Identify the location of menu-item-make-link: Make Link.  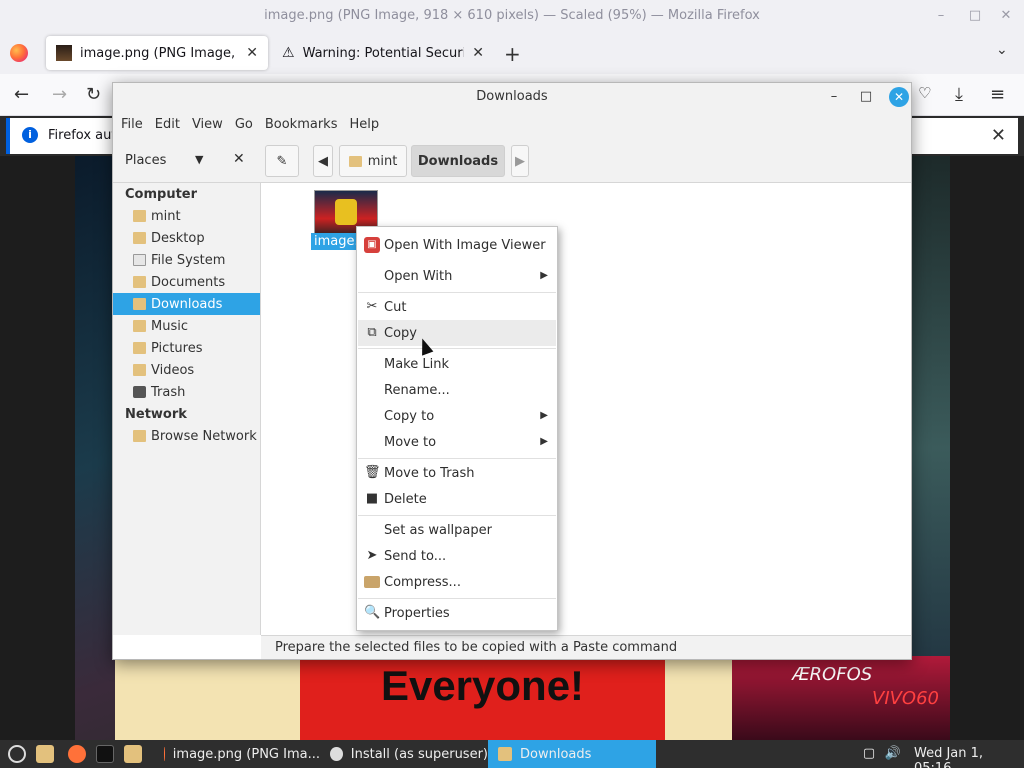
(457, 364).